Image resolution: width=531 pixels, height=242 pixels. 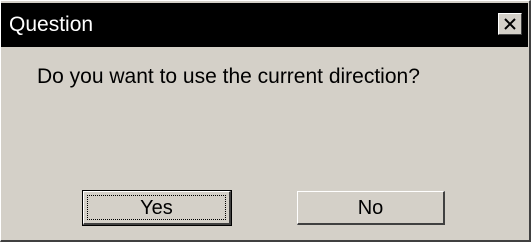 I want to click on dialog-title: Question, so click(x=51, y=24).